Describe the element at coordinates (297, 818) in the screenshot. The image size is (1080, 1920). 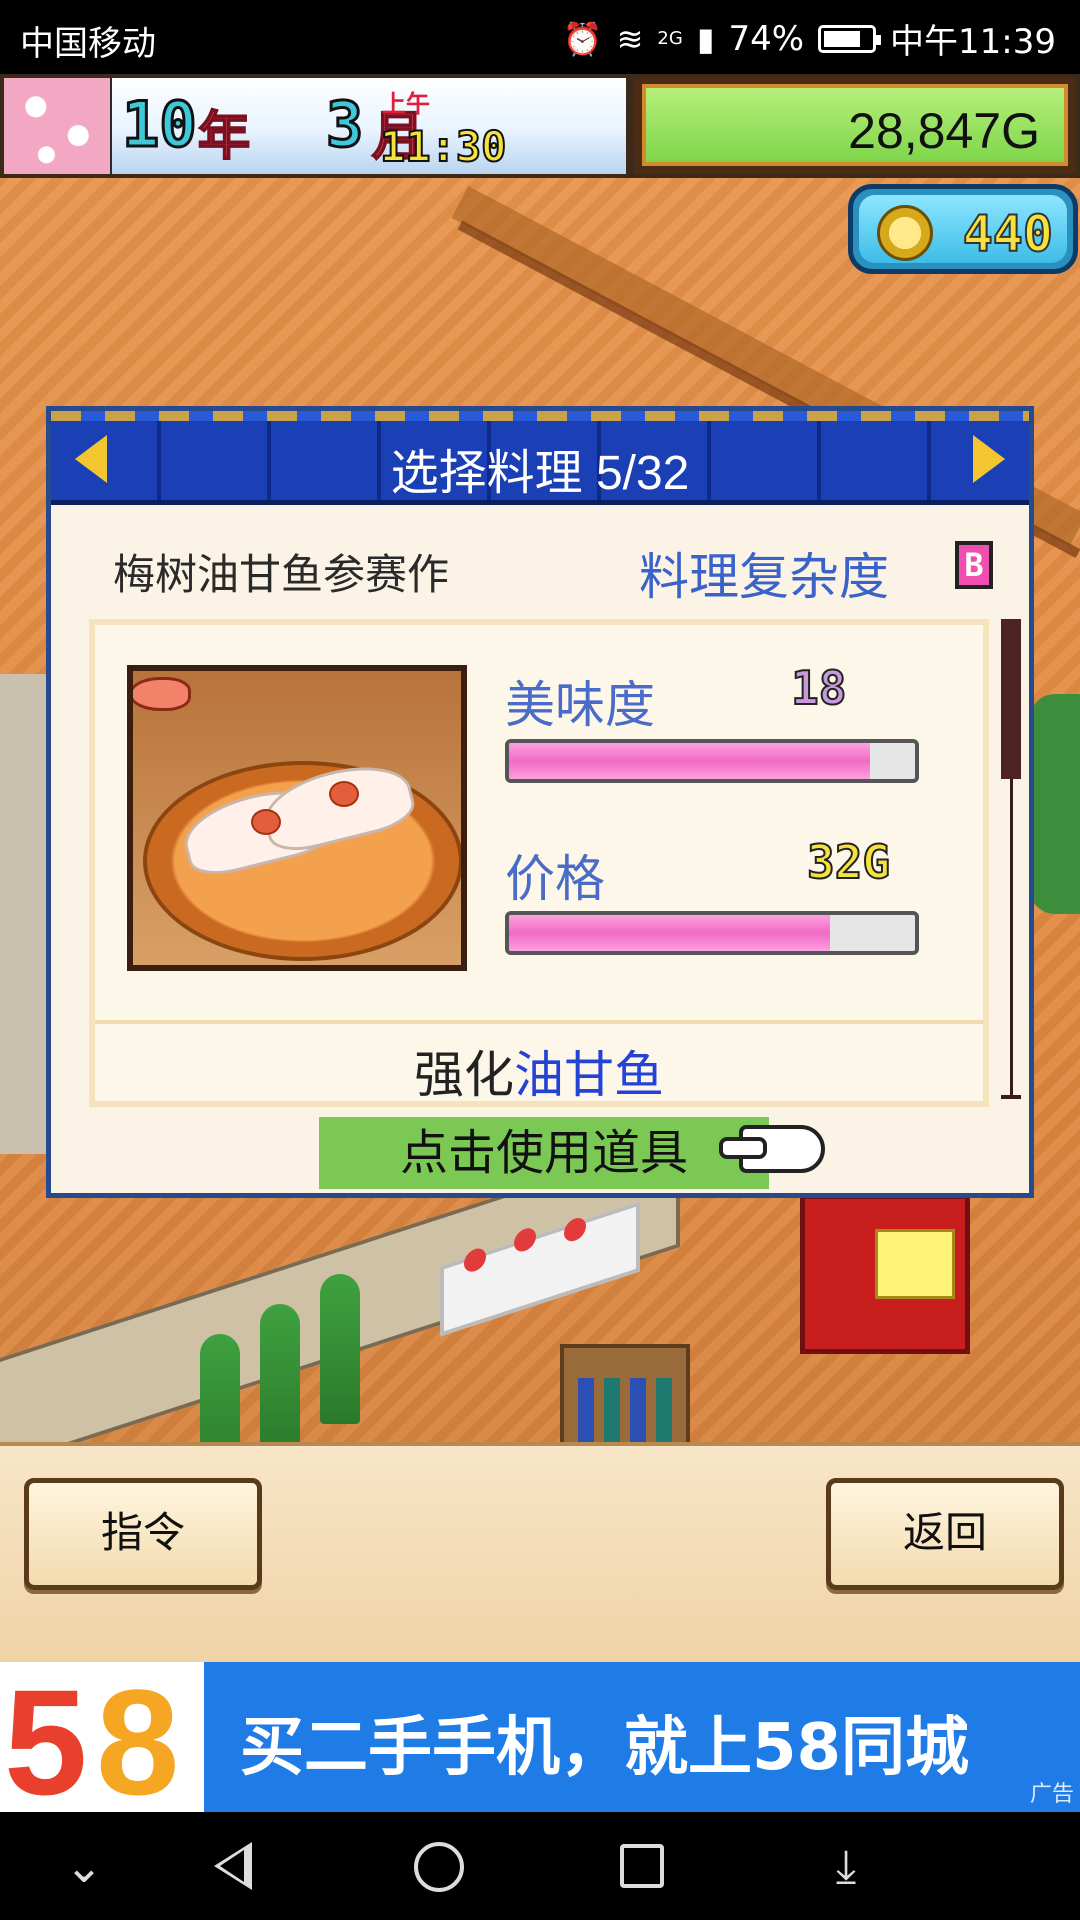
I see `dish-image` at that location.